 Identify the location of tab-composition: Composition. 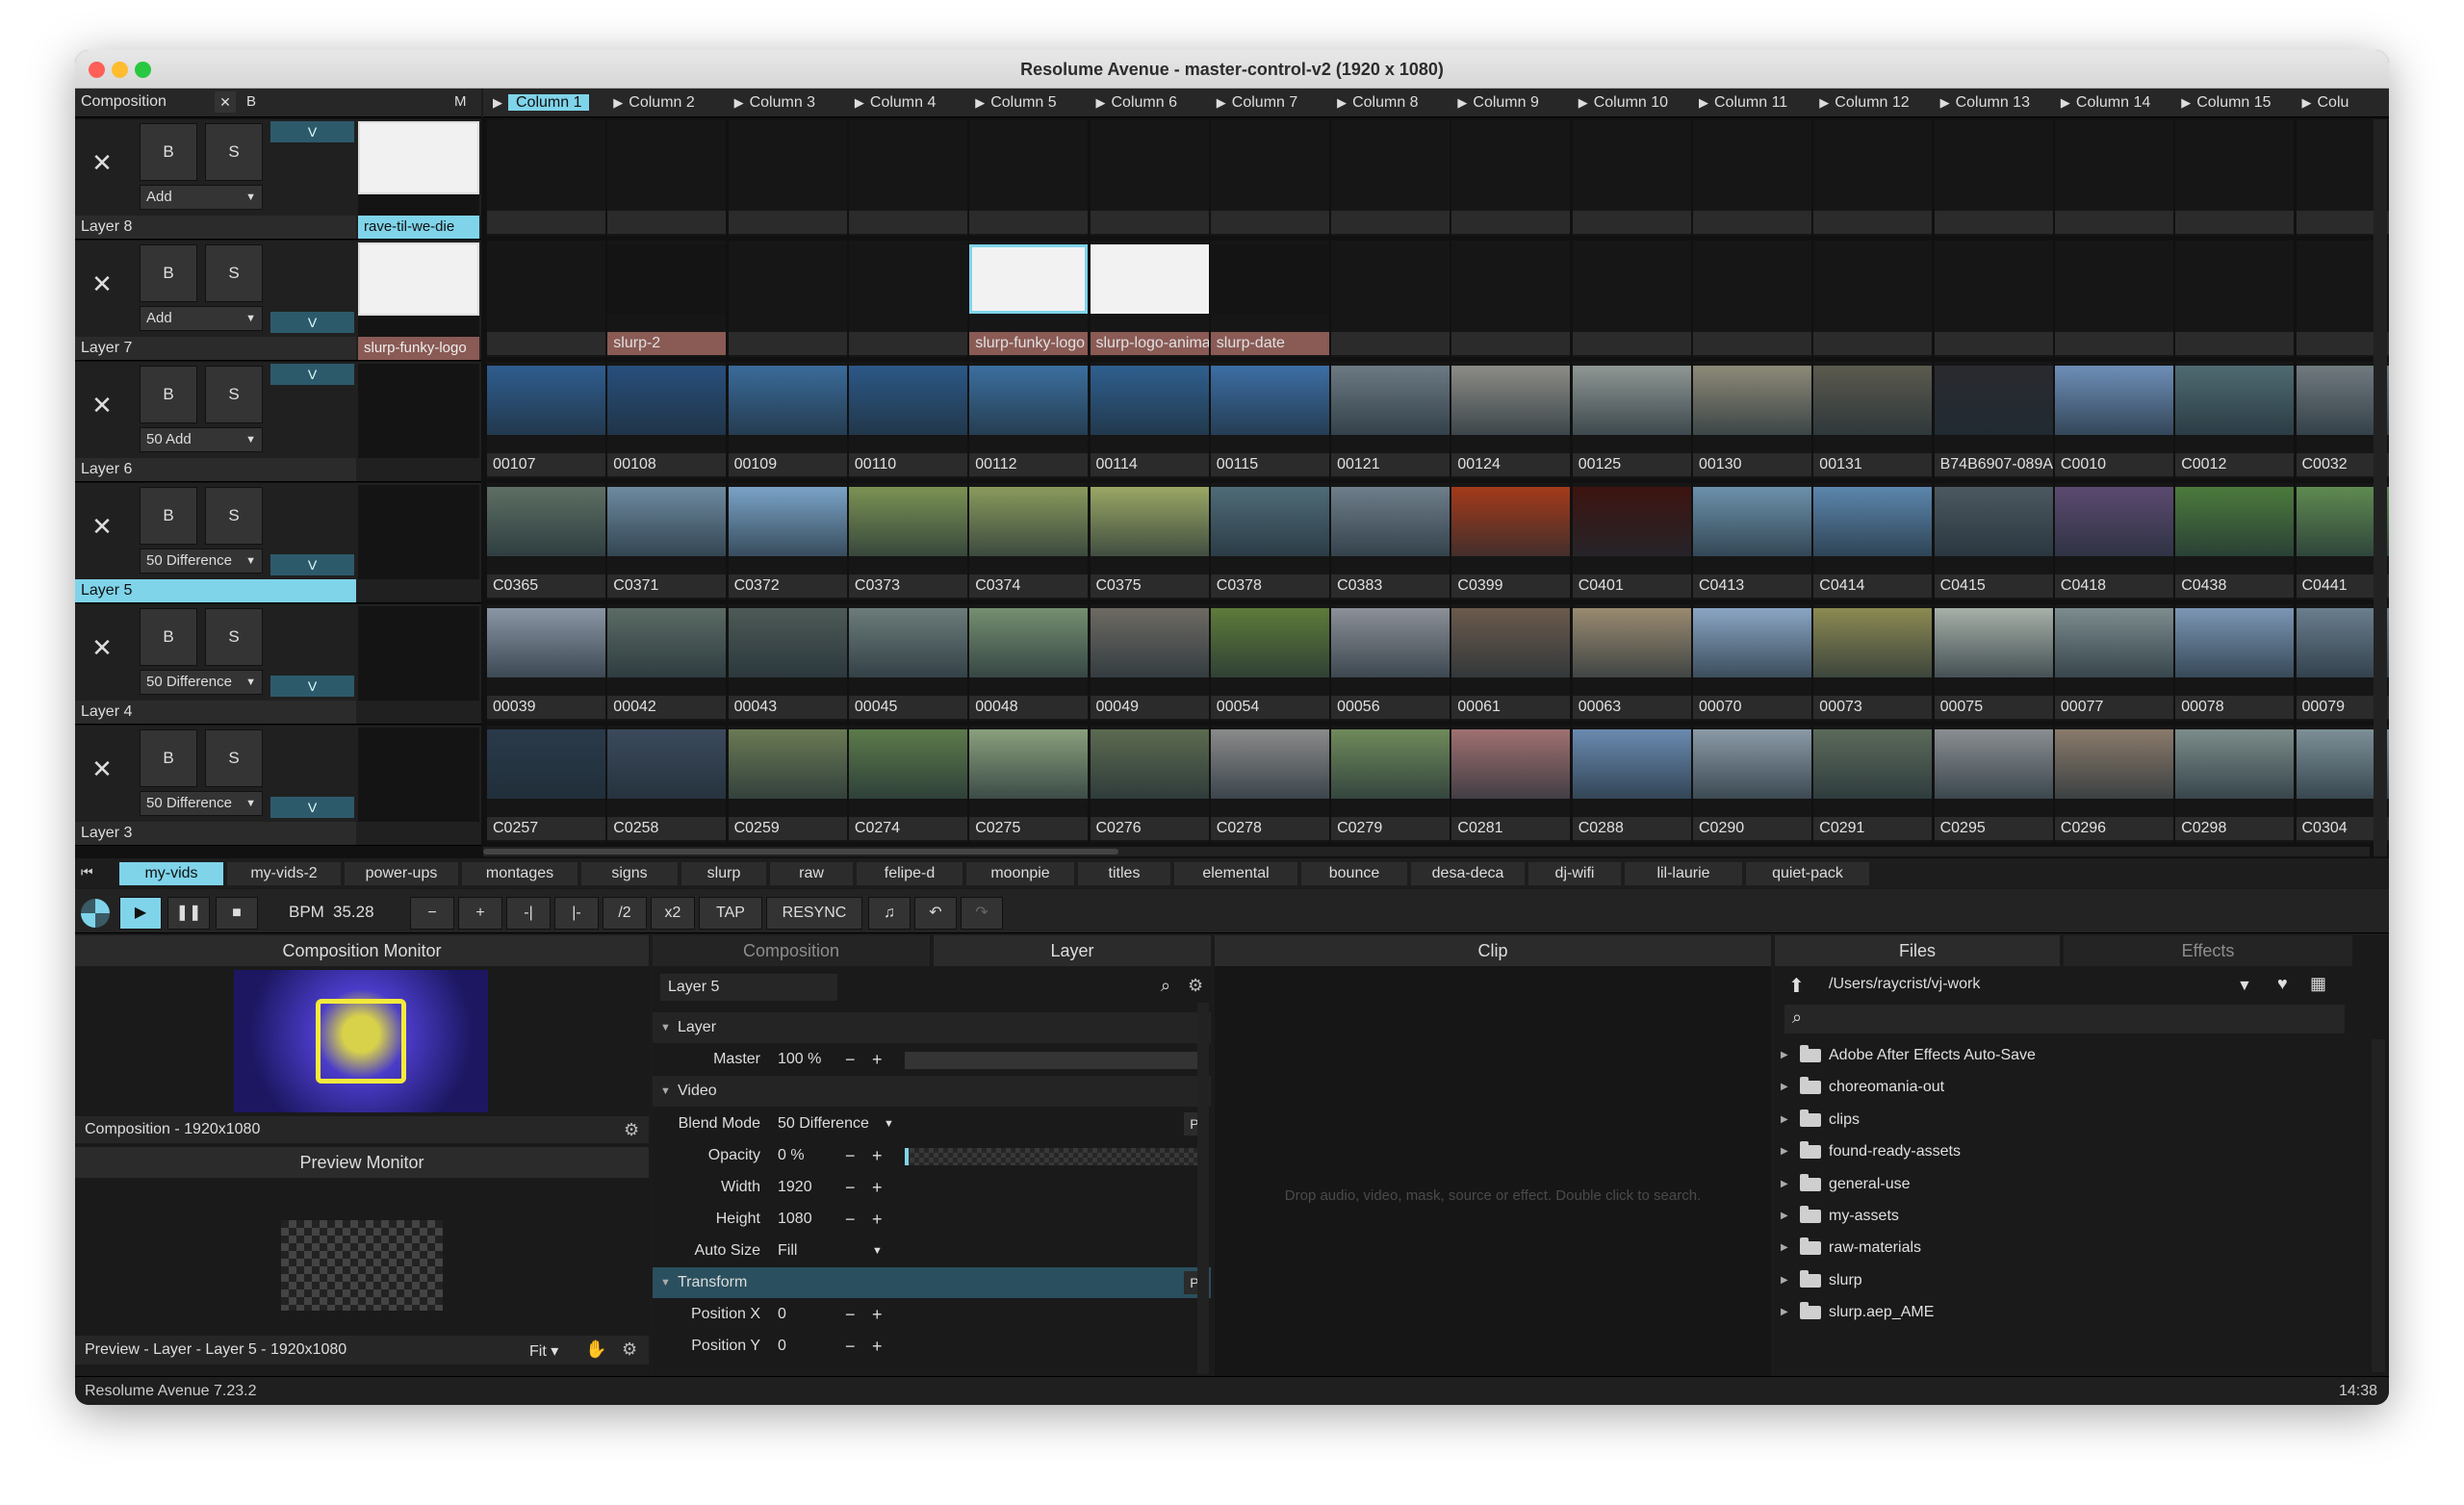
(791, 950).